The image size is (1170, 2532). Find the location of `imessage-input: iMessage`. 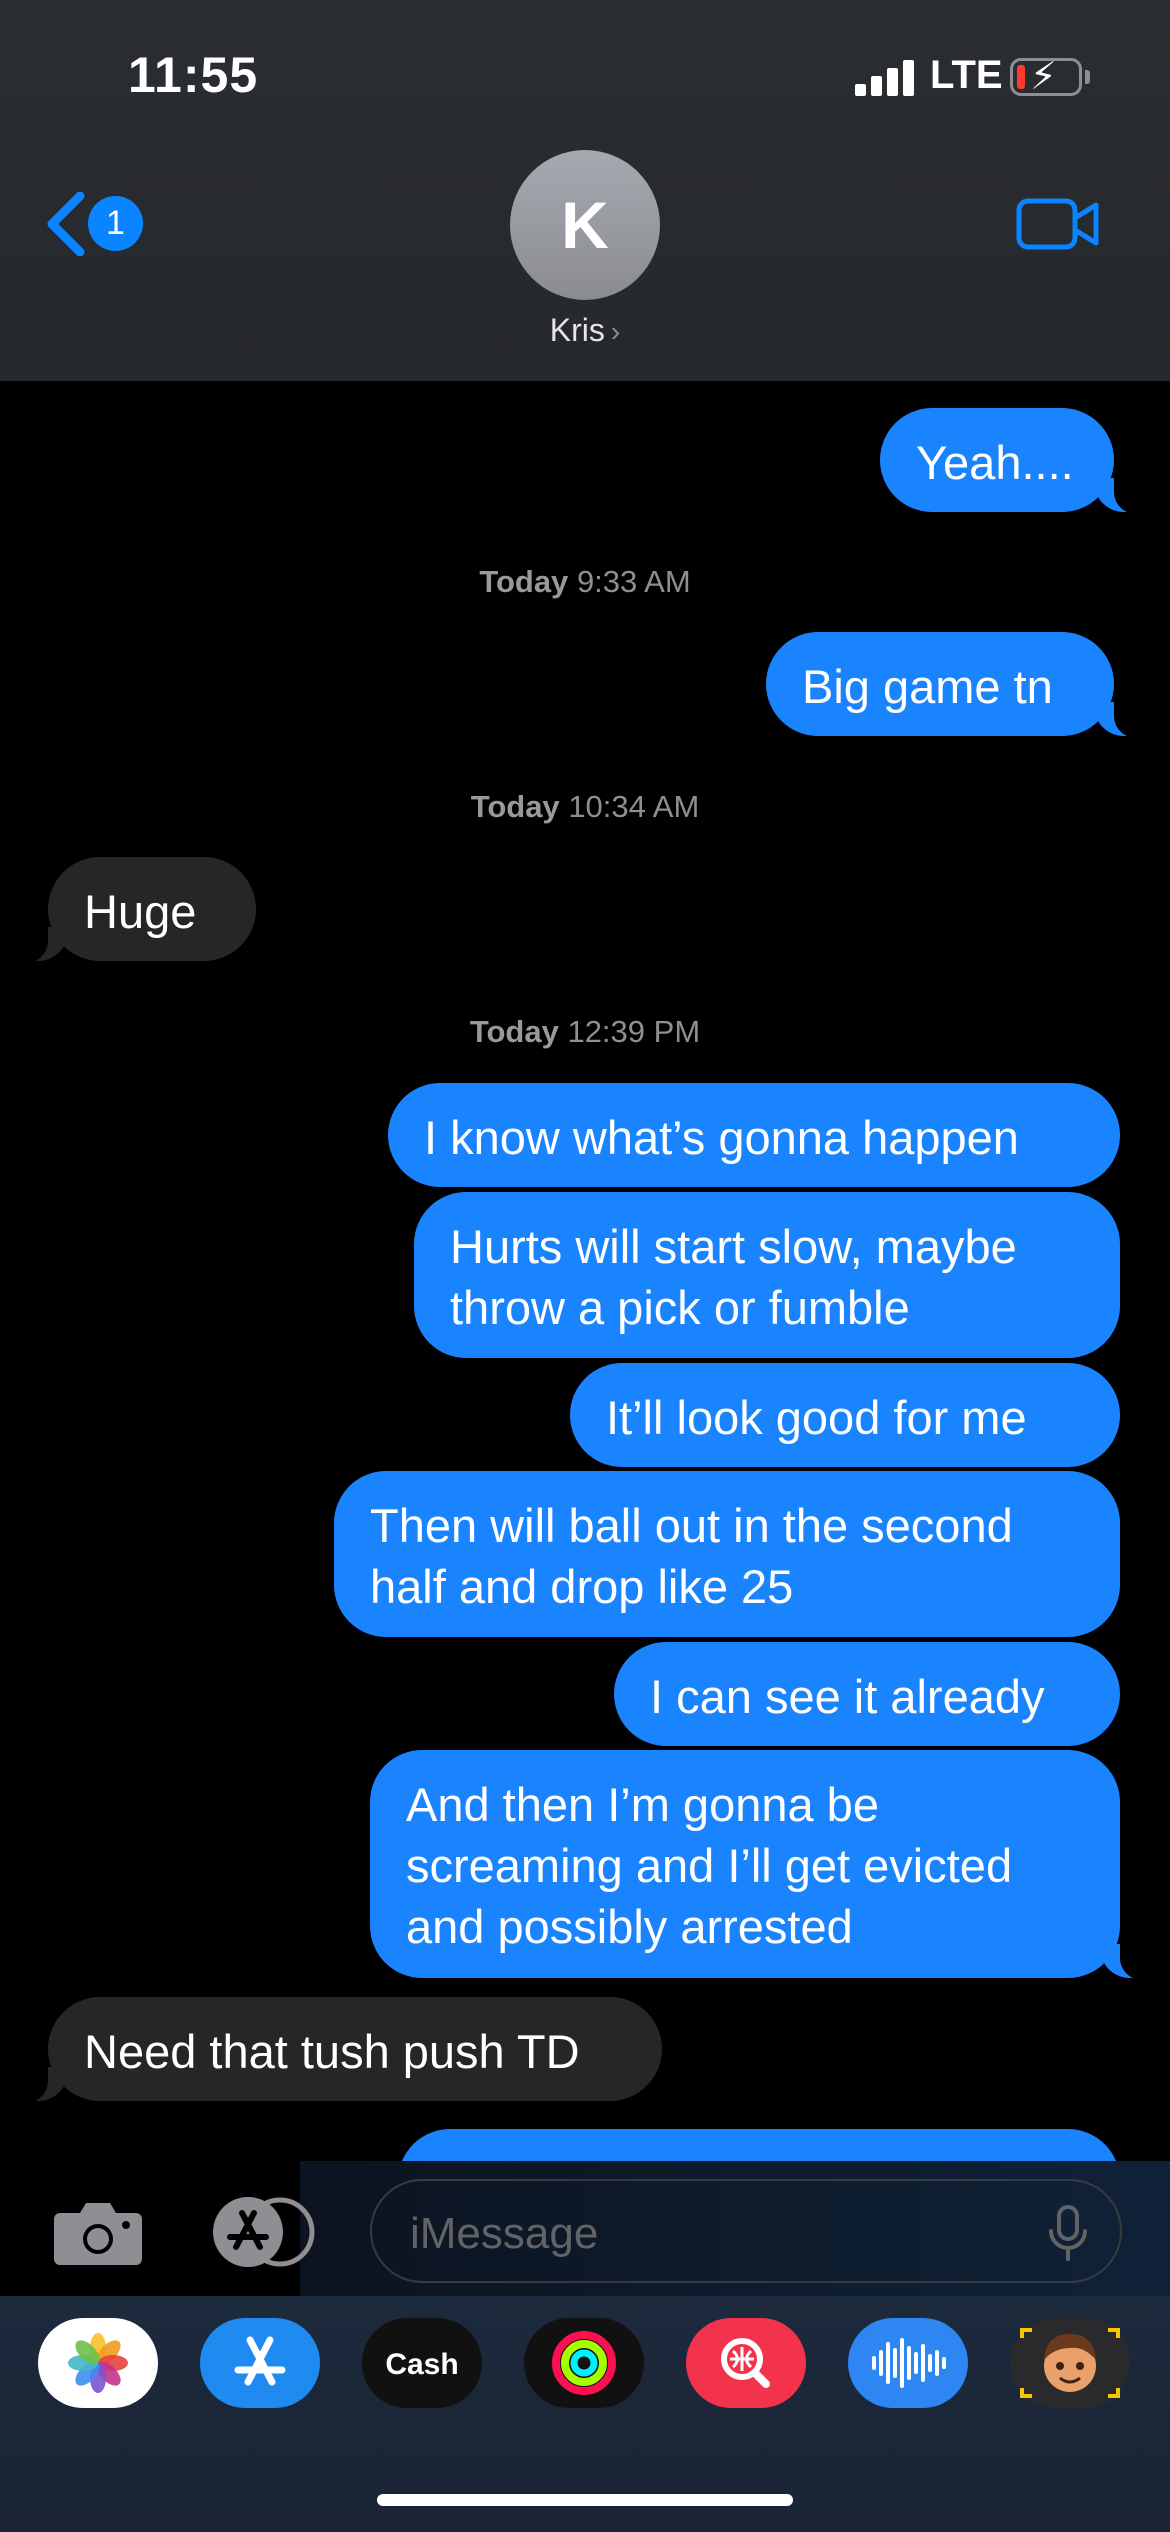

imessage-input: iMessage is located at coordinates (746, 2231).